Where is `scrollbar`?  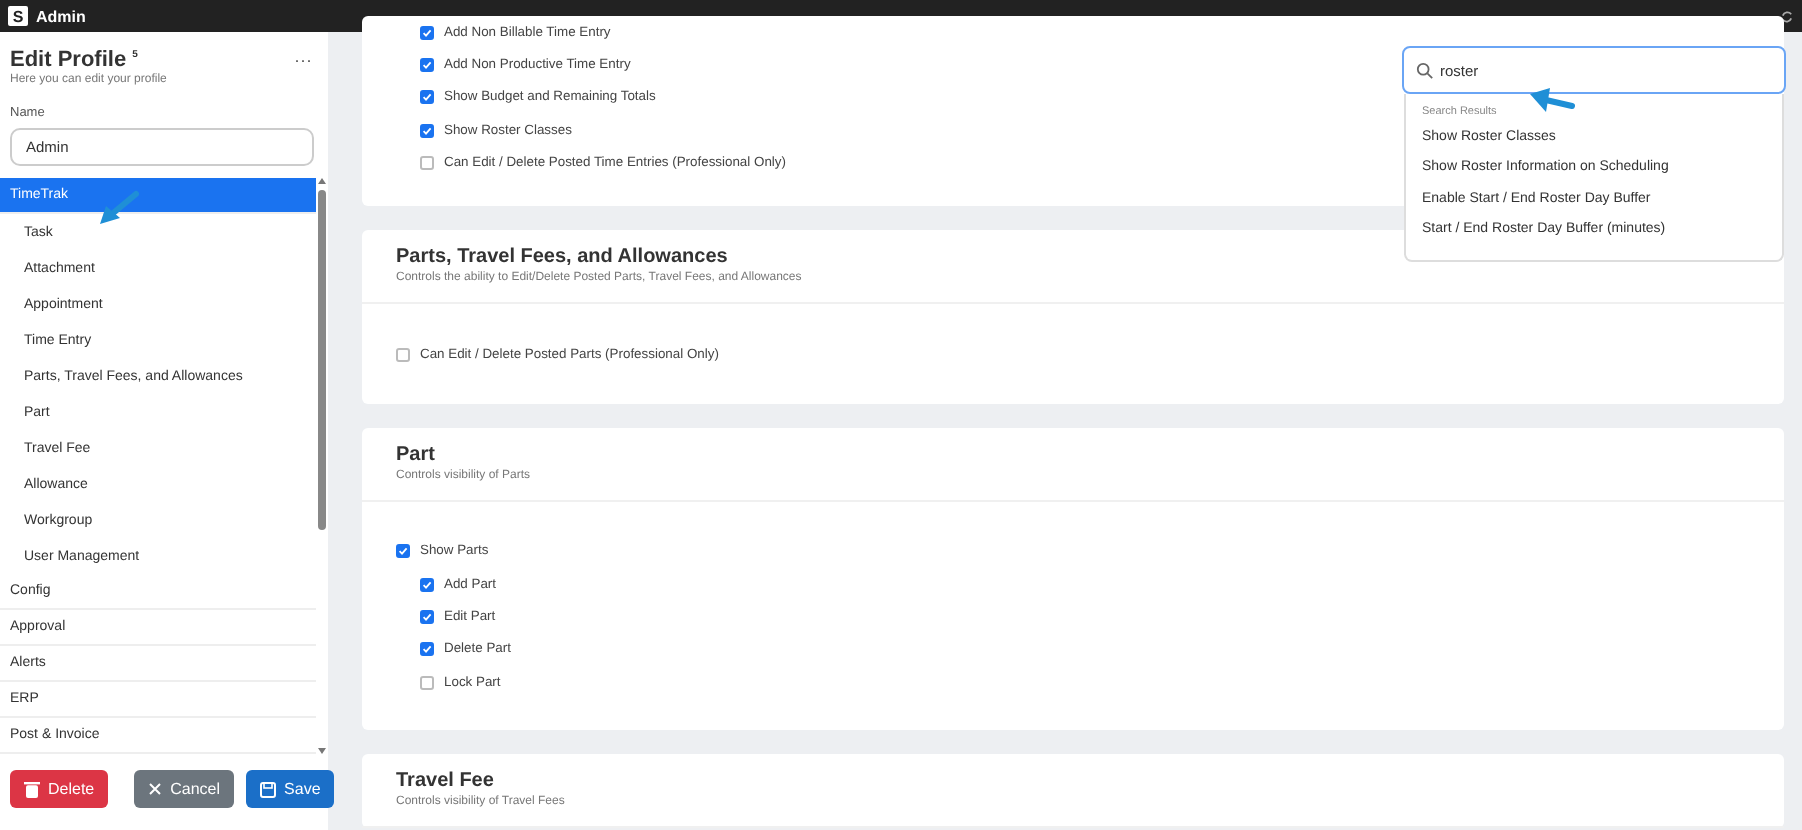
scrollbar is located at coordinates (322, 468).